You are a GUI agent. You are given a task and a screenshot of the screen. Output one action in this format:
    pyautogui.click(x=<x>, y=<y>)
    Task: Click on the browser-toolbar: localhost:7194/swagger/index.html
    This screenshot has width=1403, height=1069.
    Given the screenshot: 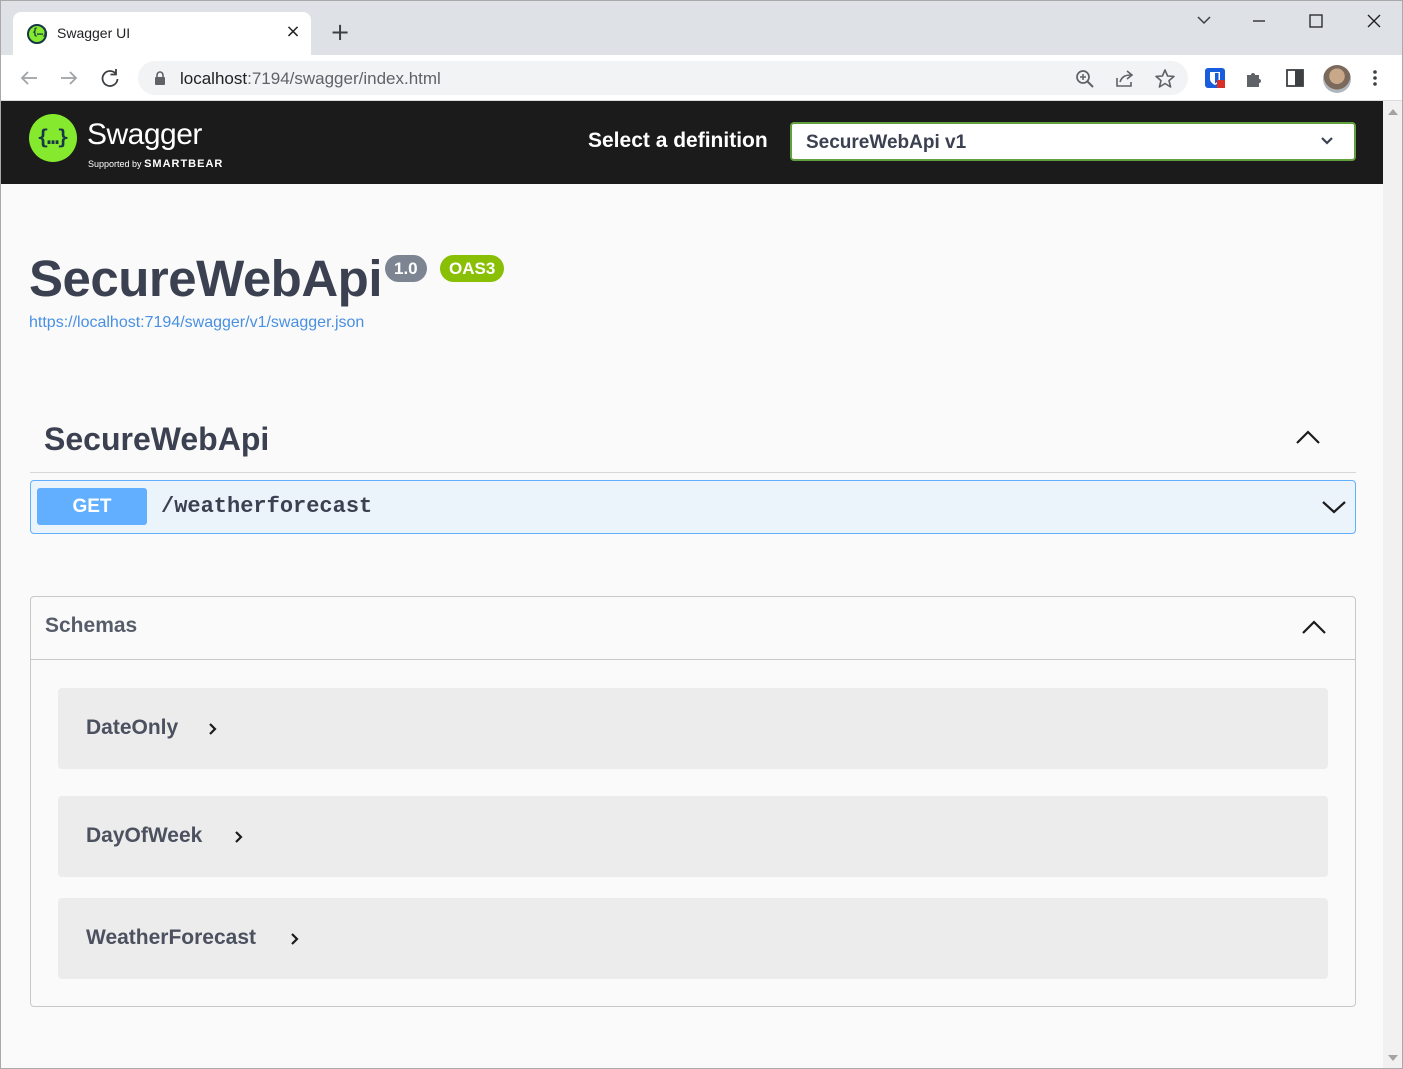 What is the action you would take?
    pyautogui.click(x=701, y=78)
    